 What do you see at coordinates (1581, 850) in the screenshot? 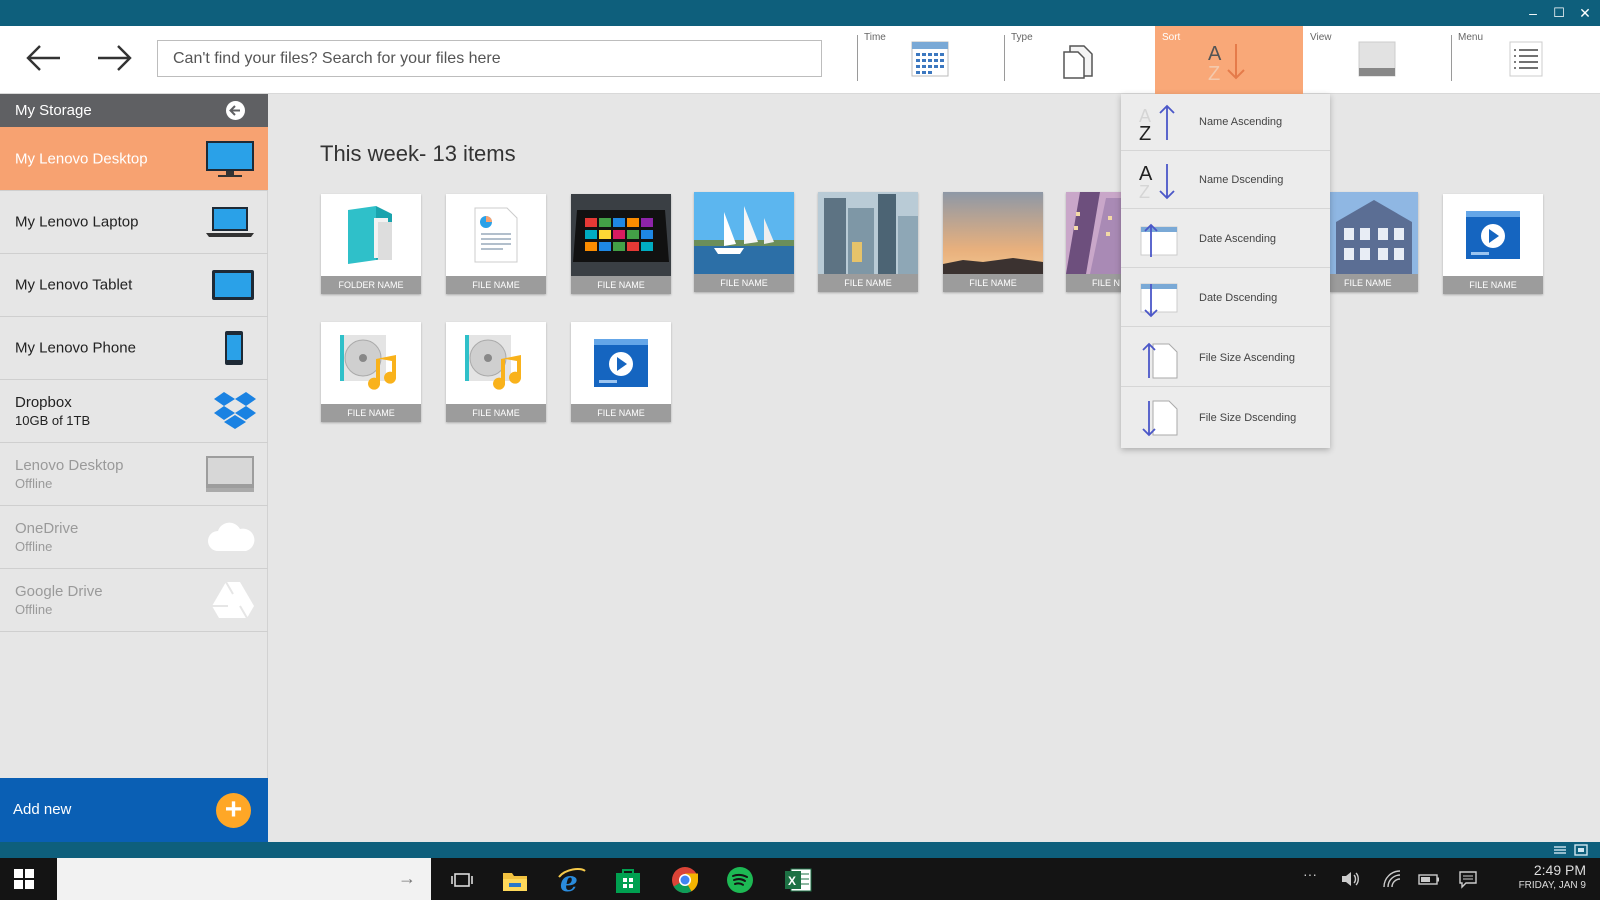
I see `tile-view-icon` at bounding box center [1581, 850].